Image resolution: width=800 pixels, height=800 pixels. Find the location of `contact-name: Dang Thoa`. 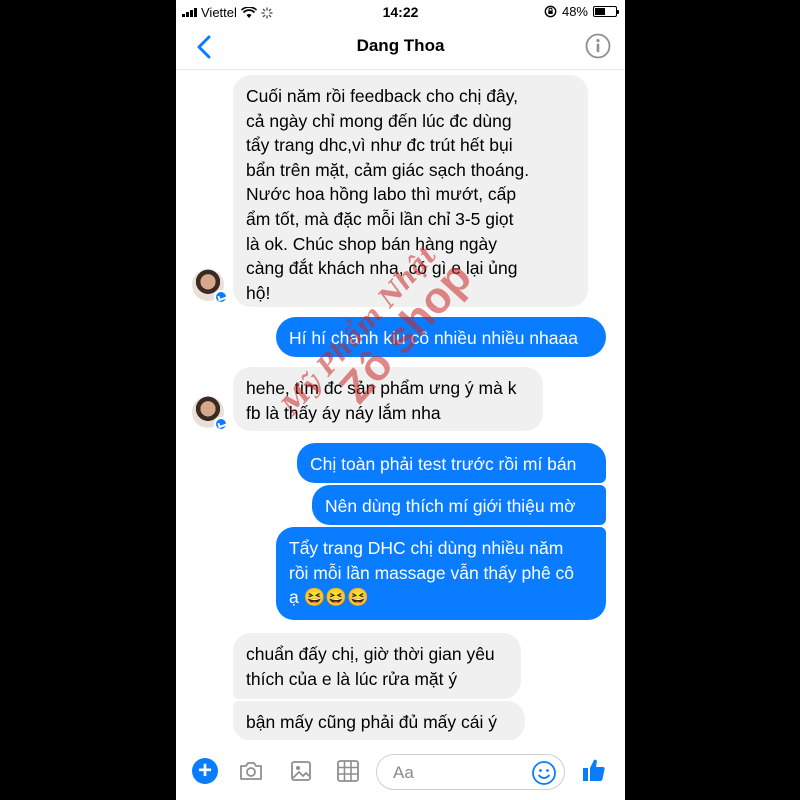

contact-name: Dang Thoa is located at coordinates (400, 46).